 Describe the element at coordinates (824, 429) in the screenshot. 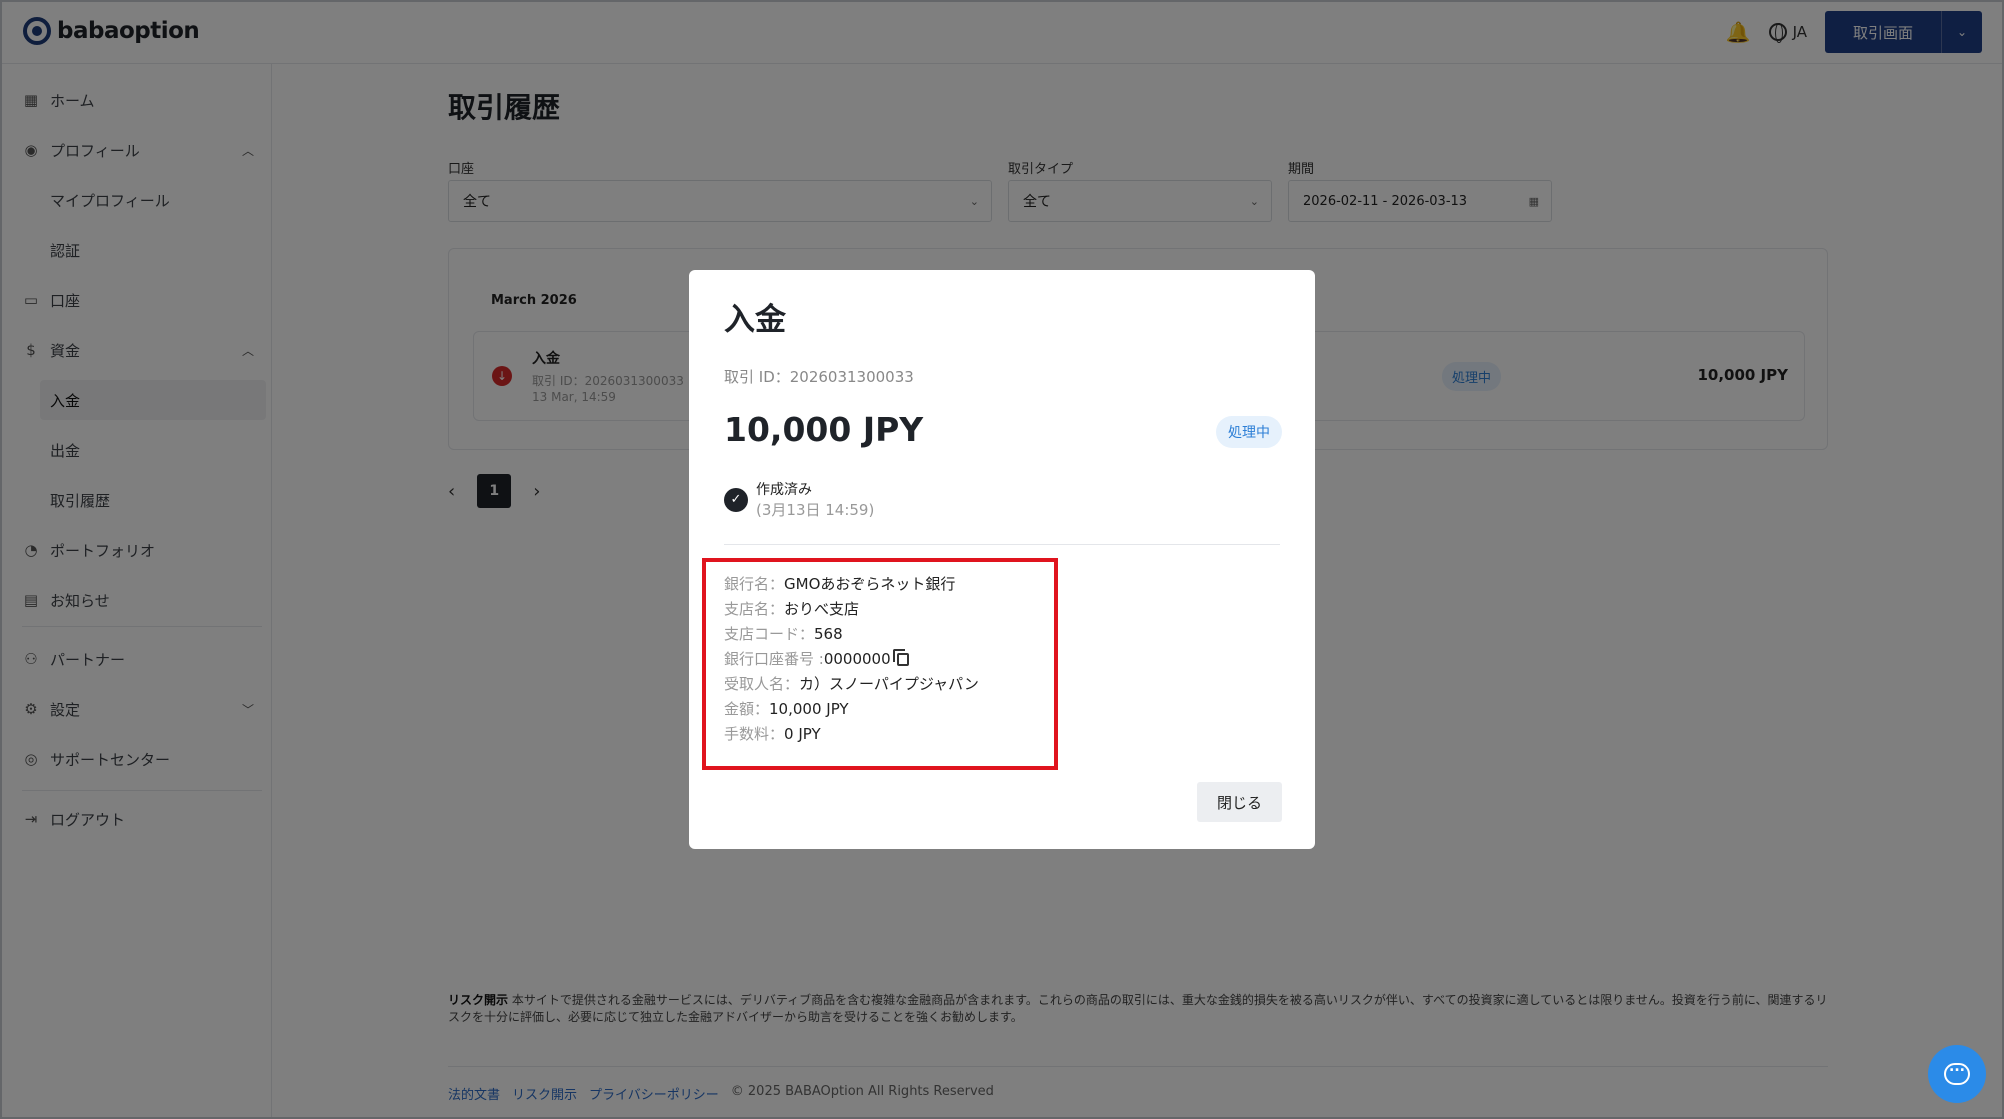

I see `modal-amount: 10,000 JPY` at that location.